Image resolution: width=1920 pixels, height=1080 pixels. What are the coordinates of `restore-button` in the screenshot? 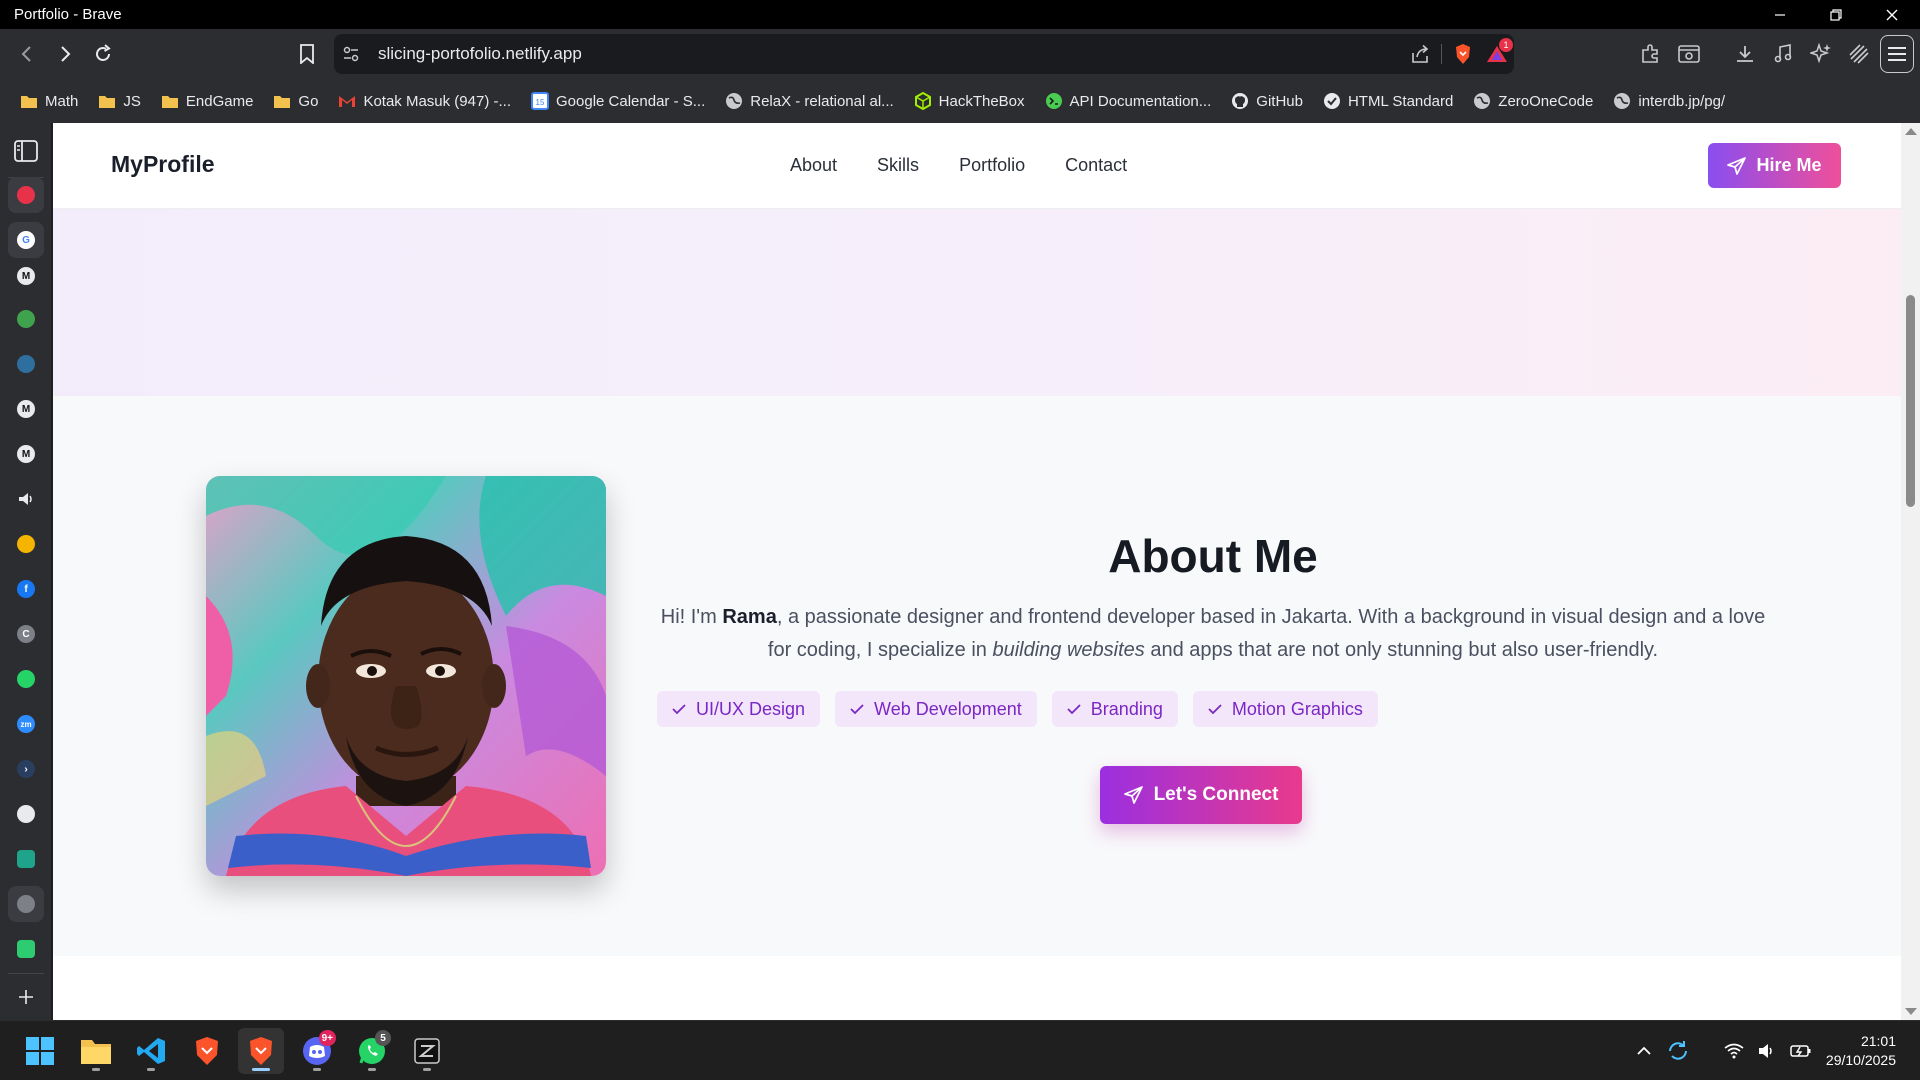 It's located at (1836, 14).